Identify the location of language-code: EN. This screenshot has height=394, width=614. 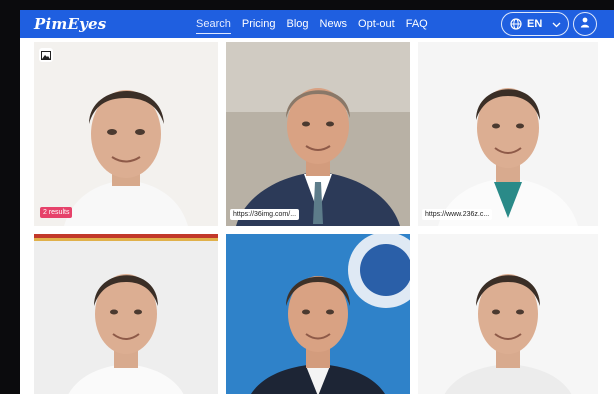
(535, 24).